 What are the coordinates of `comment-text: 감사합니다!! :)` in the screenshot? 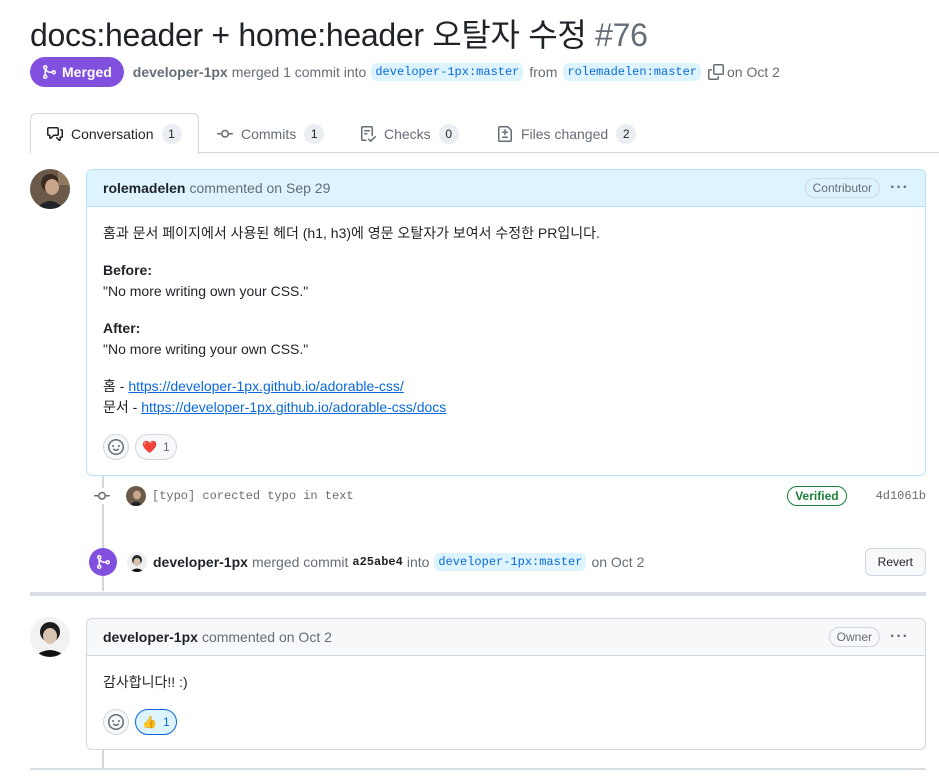 It's located at (145, 682).